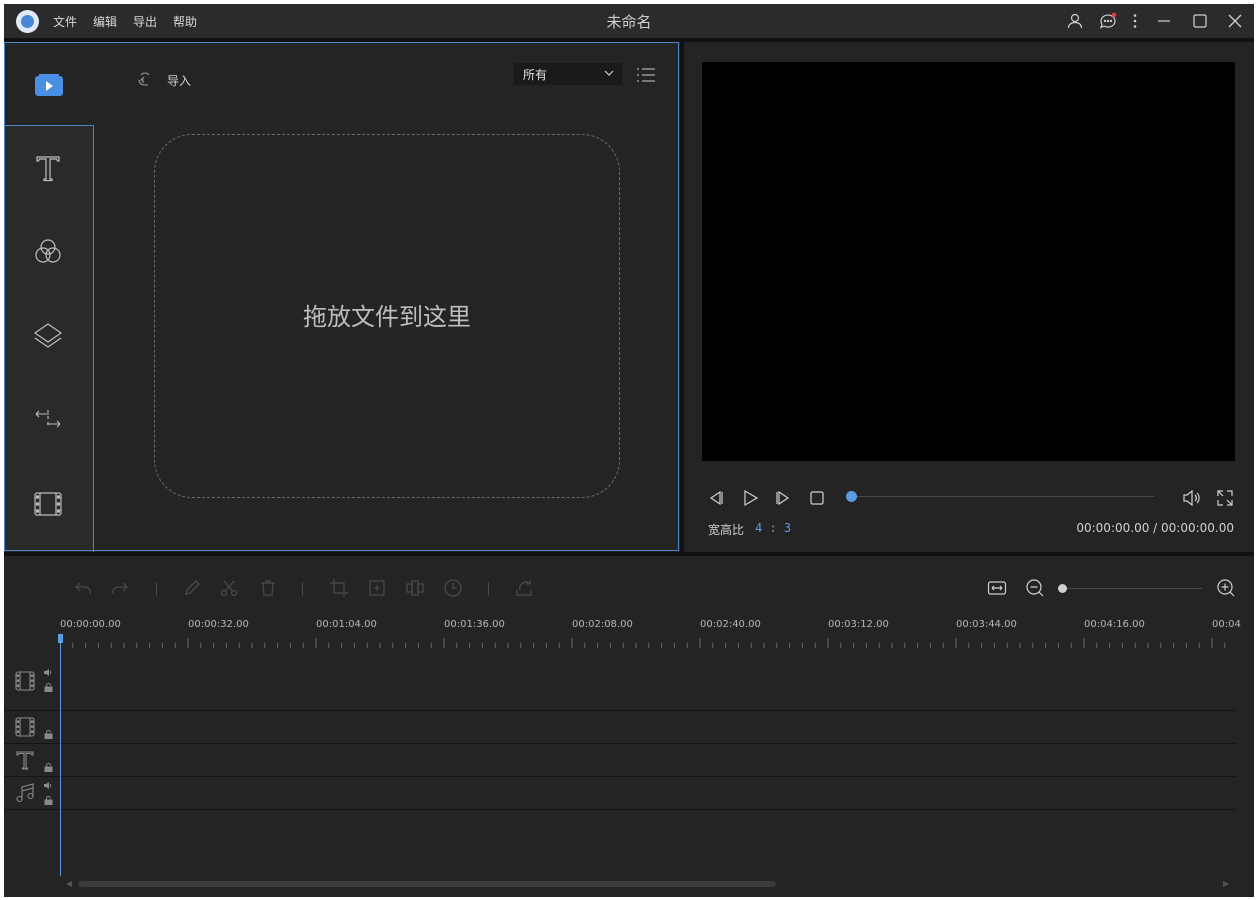 The image size is (1257, 900). Describe the element at coordinates (346, 624) in the screenshot. I see `ruler-label: 00:01:04.00` at that location.